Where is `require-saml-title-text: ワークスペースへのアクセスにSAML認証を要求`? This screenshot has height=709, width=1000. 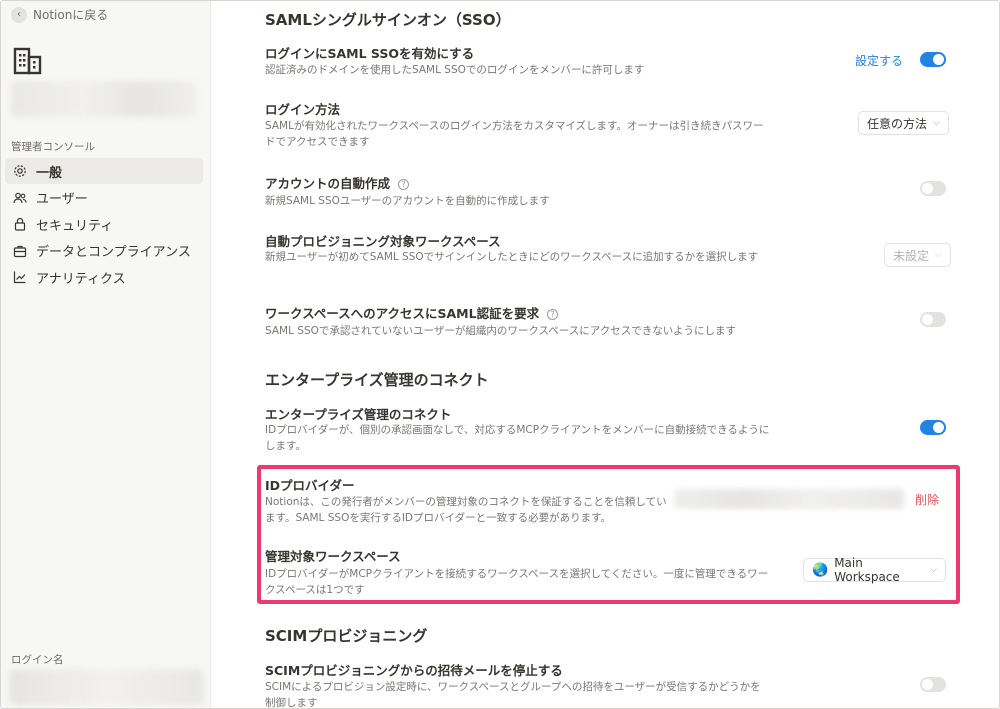
require-saml-title-text: ワークスペースへのアクセスにSAML認証を要求 is located at coordinates (402, 313).